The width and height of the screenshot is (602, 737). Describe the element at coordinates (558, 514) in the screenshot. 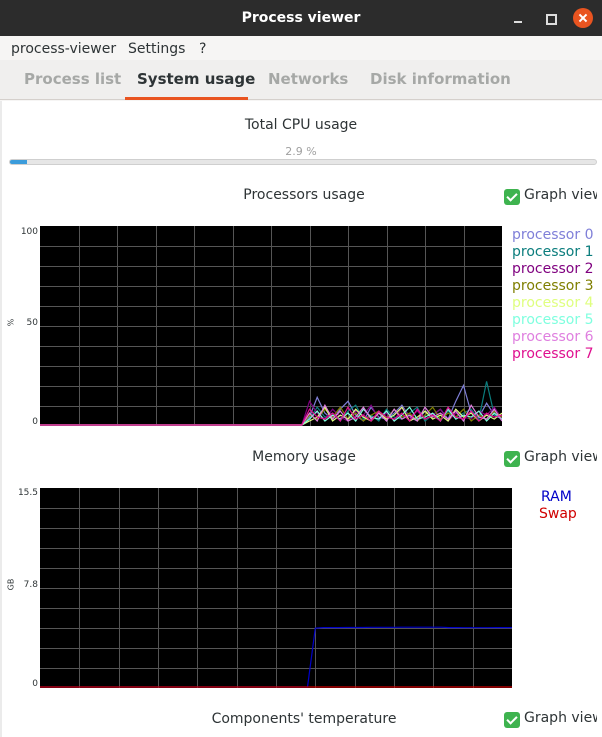

I see `legend-swap: Swap` at that location.